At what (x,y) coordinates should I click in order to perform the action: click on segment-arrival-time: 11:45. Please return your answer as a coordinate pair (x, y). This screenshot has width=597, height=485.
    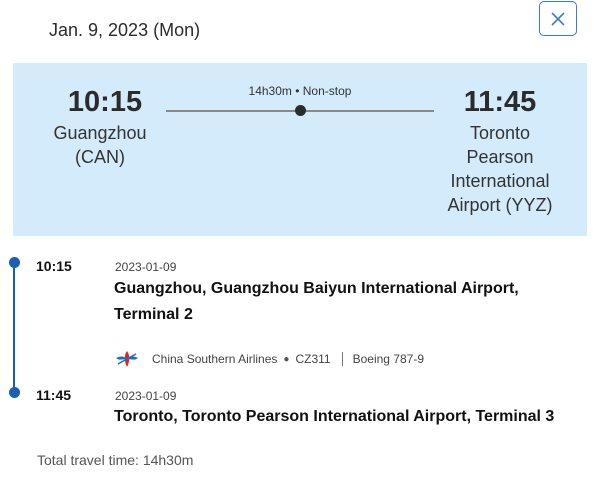
    Looking at the image, I should click on (54, 395).